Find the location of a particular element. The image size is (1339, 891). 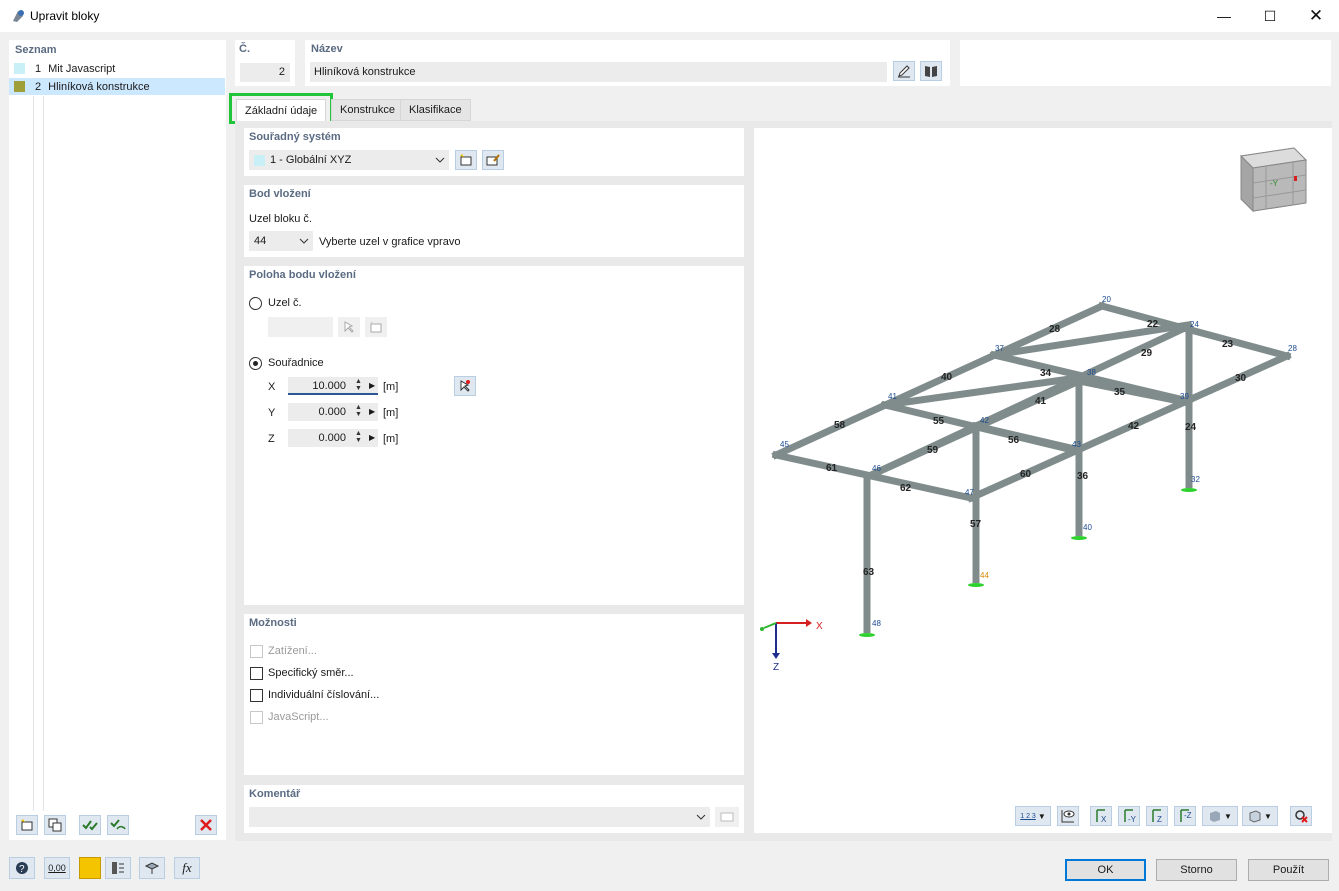

tab-label: Konstrukce is located at coordinates (368, 110).